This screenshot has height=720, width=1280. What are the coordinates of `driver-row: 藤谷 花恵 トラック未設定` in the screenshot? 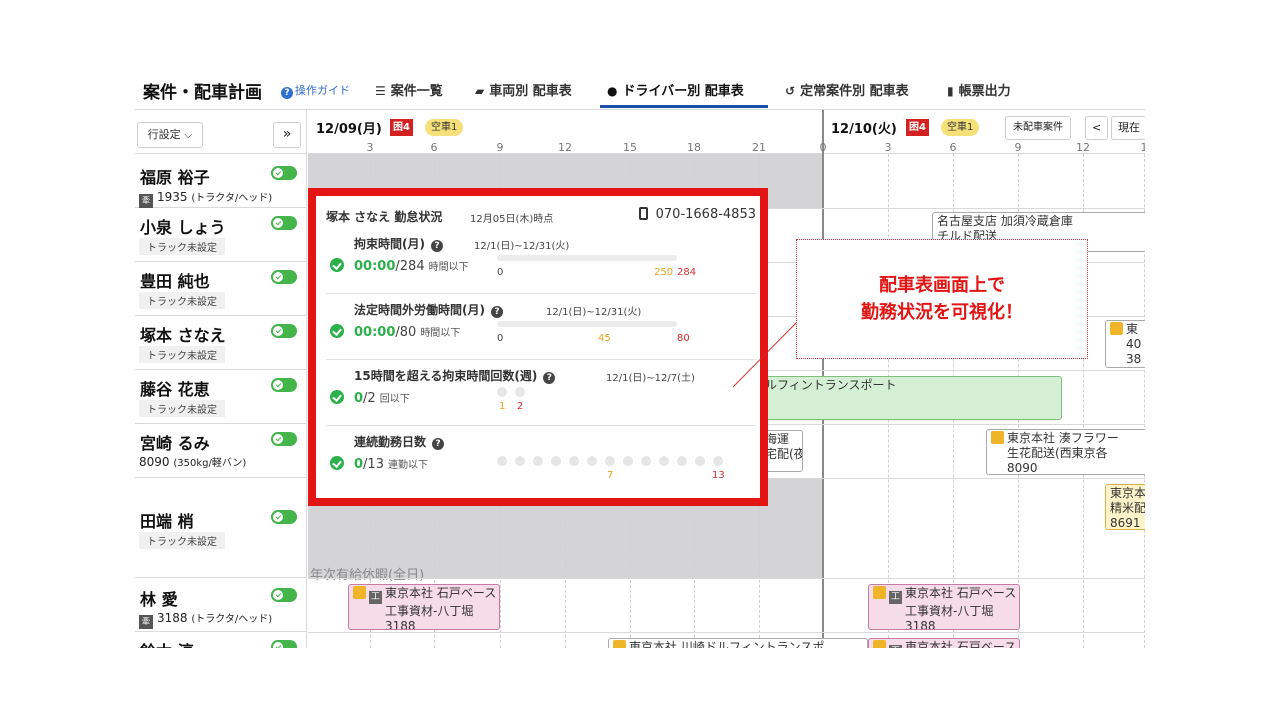 It's located at (221, 397).